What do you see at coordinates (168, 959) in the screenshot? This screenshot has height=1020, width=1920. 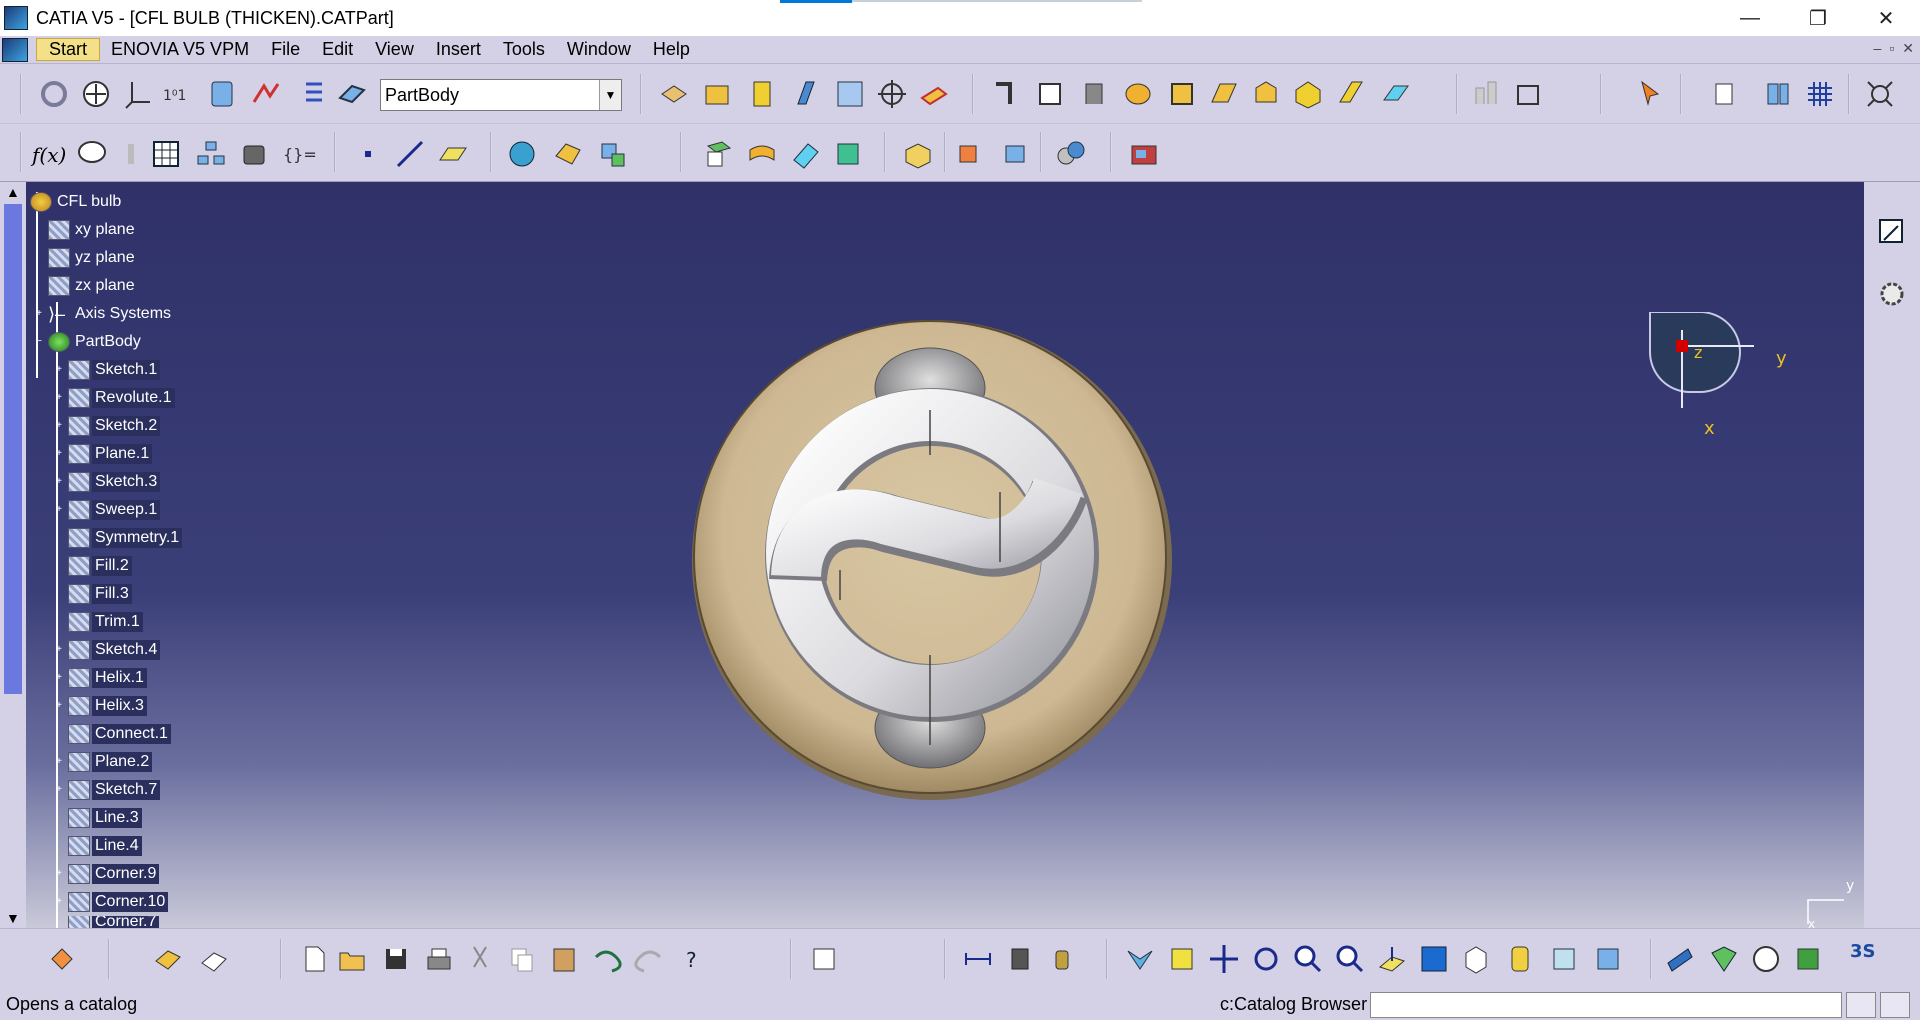 I see `body-insert-icon` at bounding box center [168, 959].